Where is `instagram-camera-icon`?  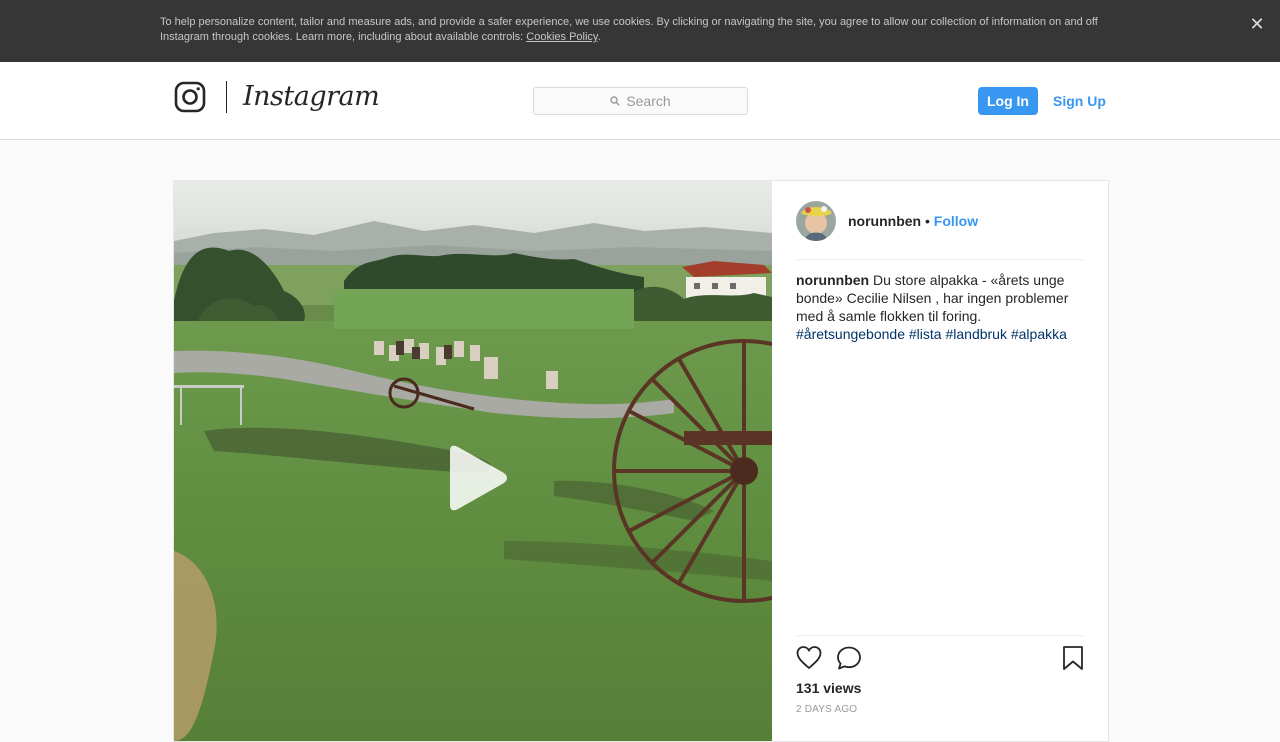 instagram-camera-icon is located at coordinates (190, 97).